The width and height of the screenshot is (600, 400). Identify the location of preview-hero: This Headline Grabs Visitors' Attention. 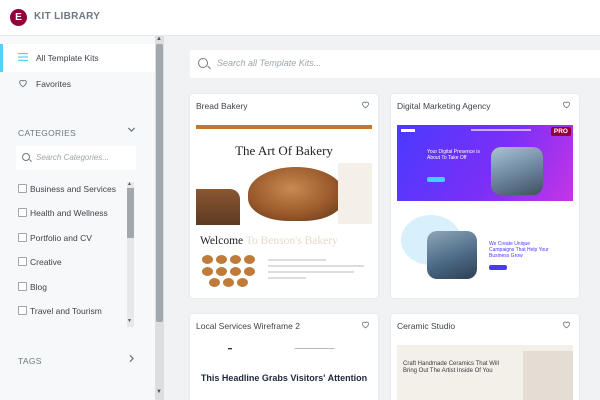
(284, 372).